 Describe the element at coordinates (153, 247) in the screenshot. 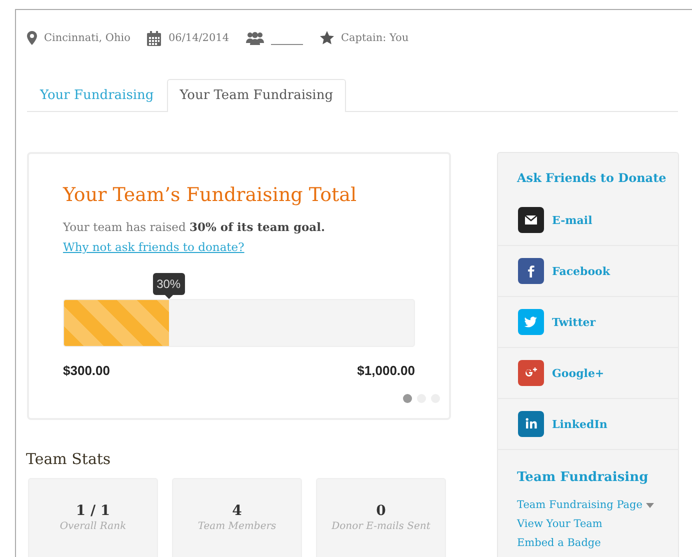

I see `ask-friends-link: Why not ask friends to donate?` at that location.